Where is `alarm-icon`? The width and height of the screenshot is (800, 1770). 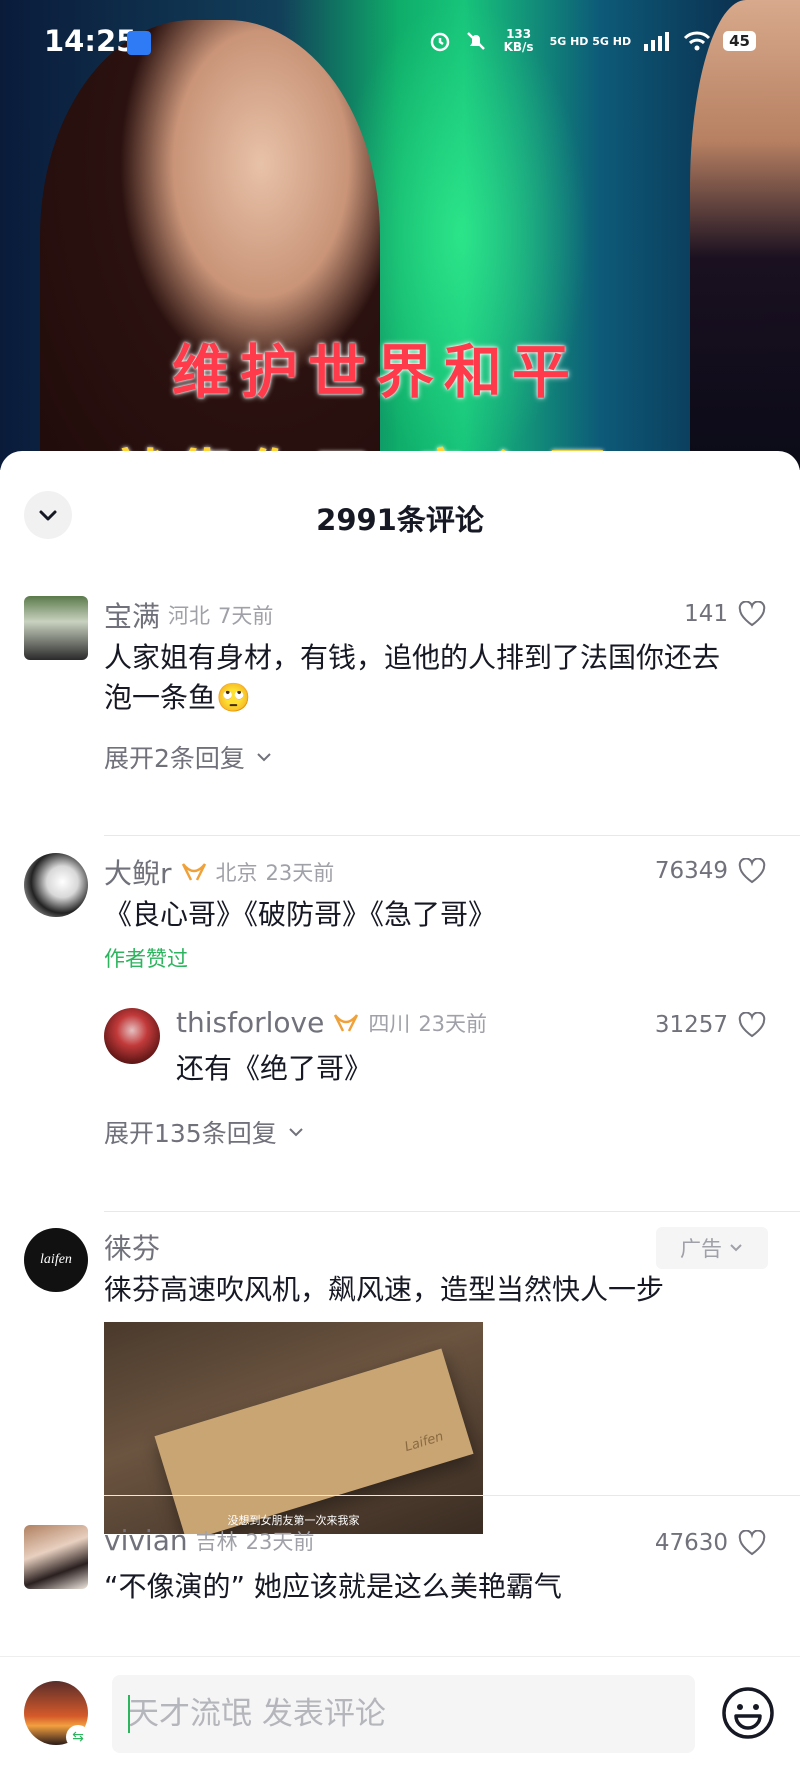 alarm-icon is located at coordinates (439, 42).